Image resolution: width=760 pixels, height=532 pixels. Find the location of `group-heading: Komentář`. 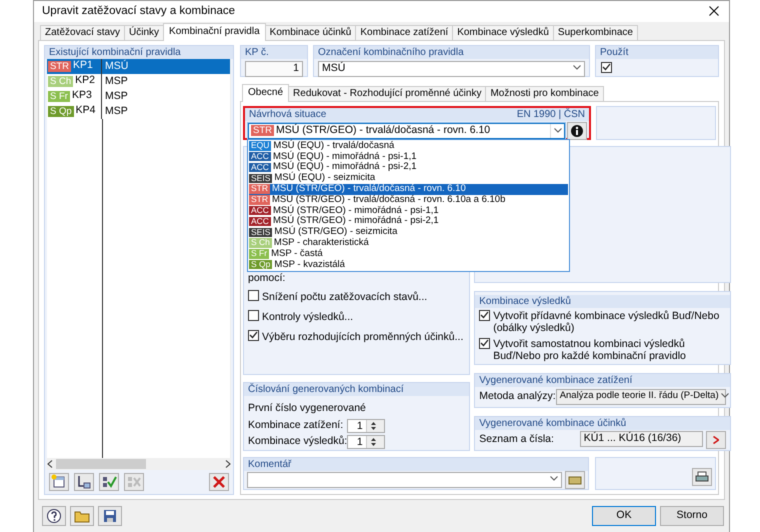

group-heading: Komentář is located at coordinates (416, 464).